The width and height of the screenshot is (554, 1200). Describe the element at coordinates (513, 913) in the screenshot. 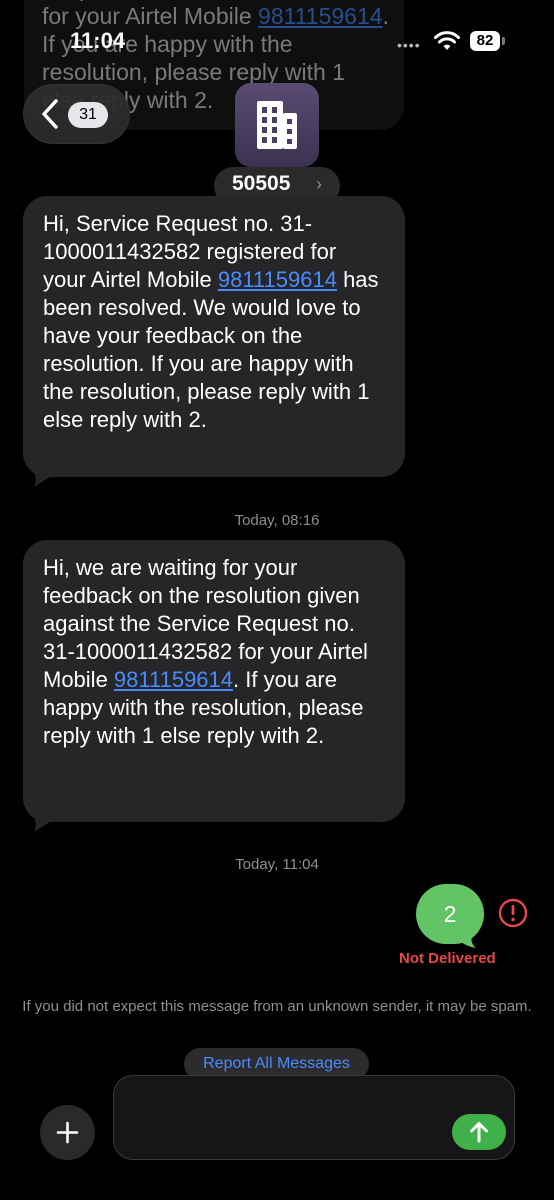

I see `error-icon` at that location.